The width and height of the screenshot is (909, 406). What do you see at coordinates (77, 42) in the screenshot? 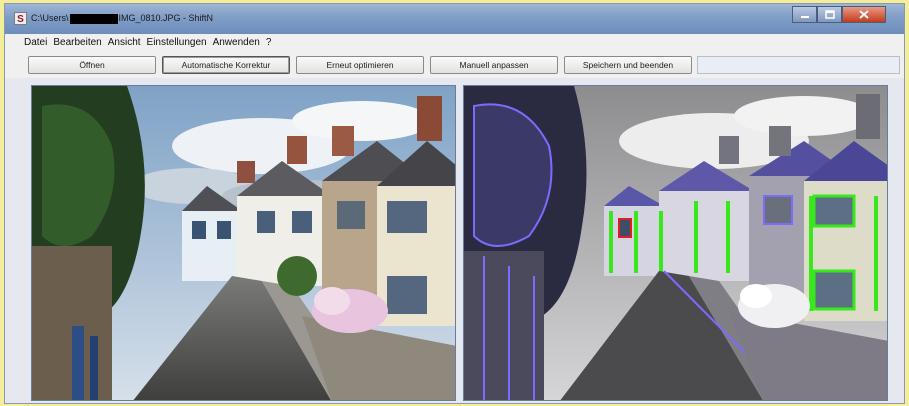
I see `menu-bearbeiten: Bearbeiten` at bounding box center [77, 42].